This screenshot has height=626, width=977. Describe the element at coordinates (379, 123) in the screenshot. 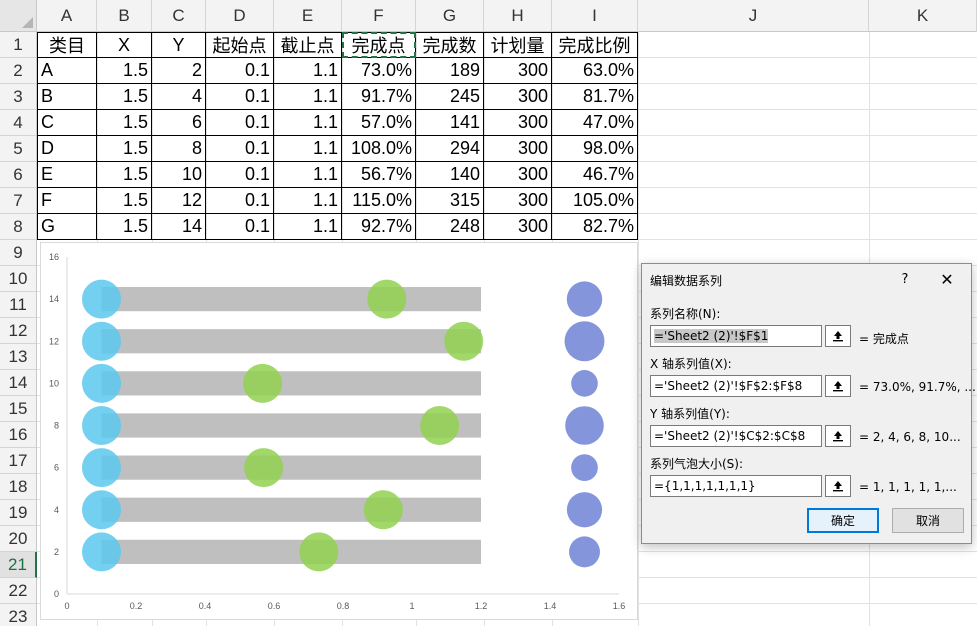

I see `table-cell: 57.0%` at that location.